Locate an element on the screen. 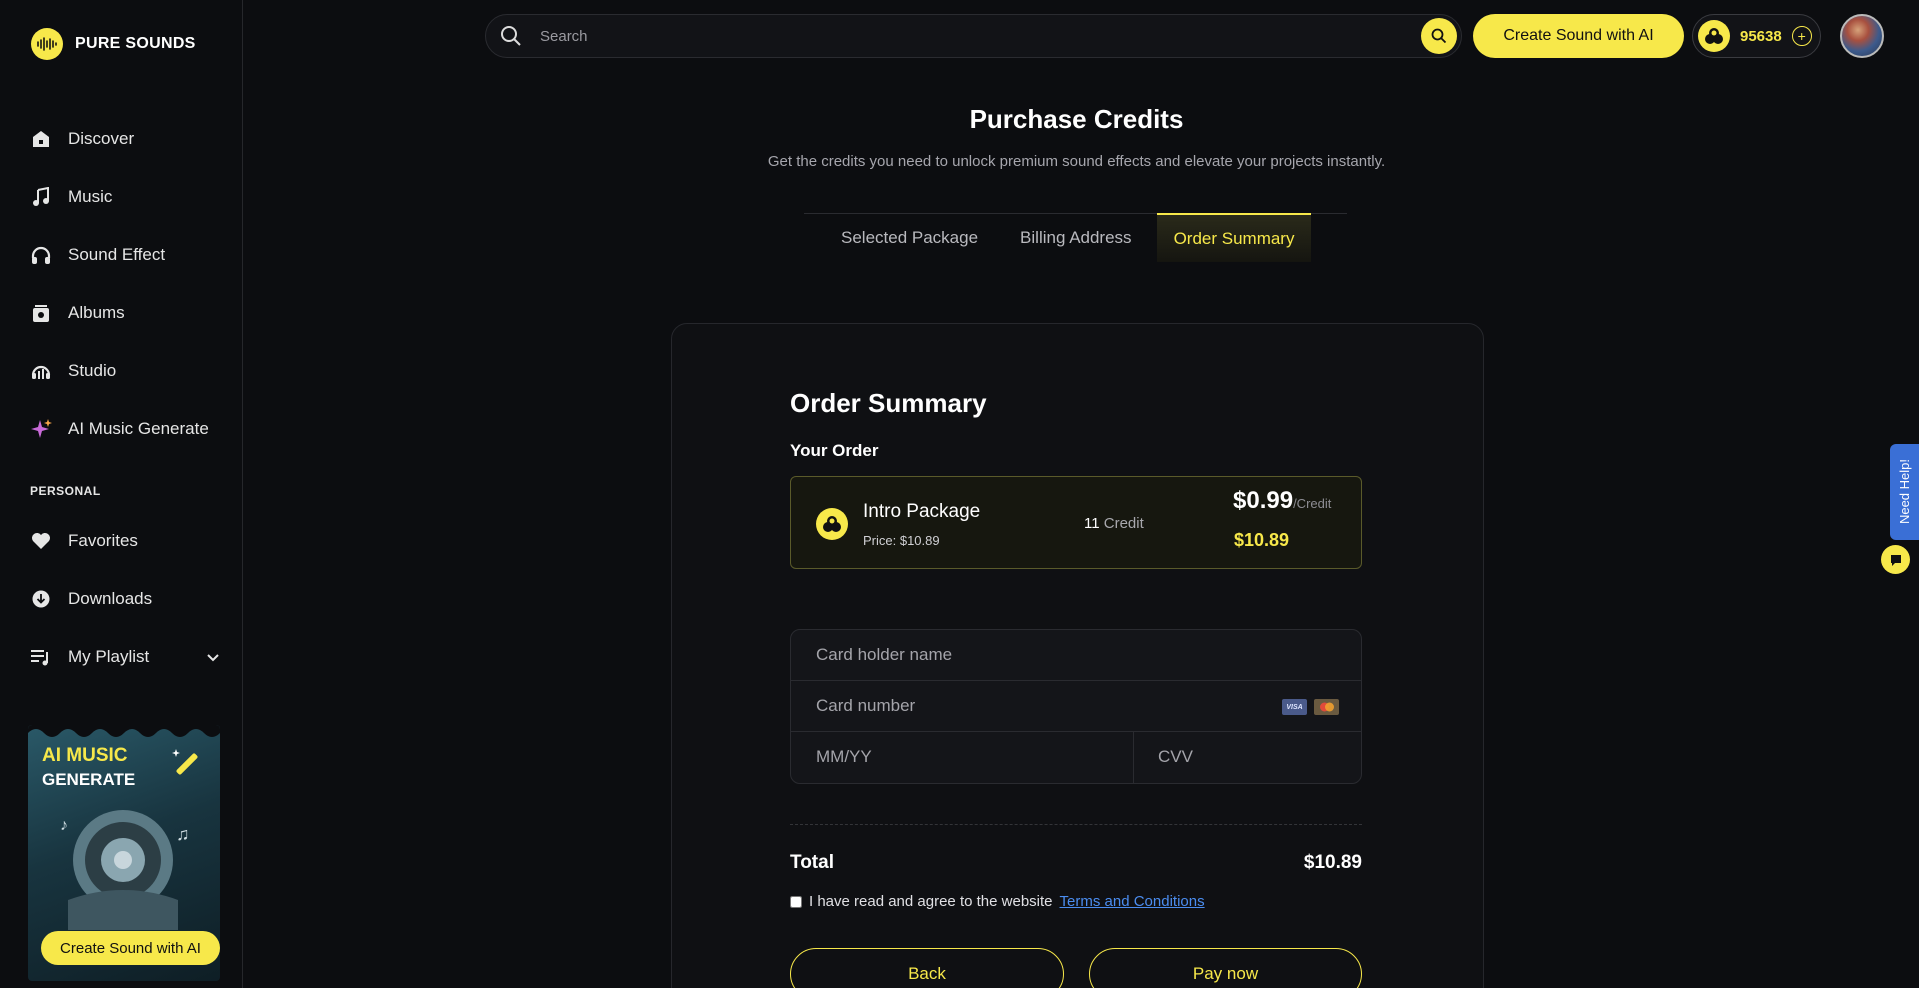  tab-order-summary: Order Summary is located at coordinates (1234, 237).